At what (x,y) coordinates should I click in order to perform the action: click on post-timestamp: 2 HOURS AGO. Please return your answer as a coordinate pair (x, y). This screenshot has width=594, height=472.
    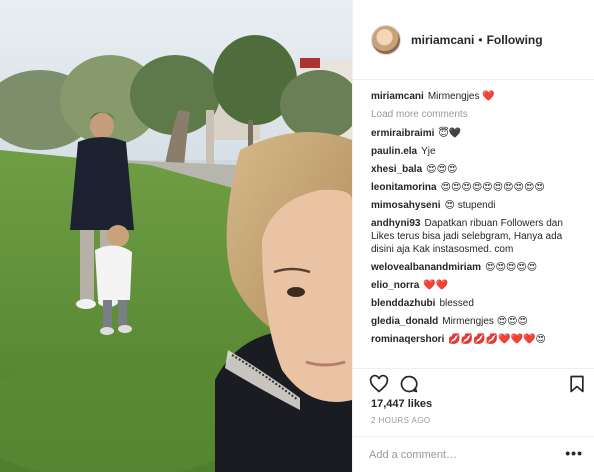
    Looking at the image, I should click on (401, 420).